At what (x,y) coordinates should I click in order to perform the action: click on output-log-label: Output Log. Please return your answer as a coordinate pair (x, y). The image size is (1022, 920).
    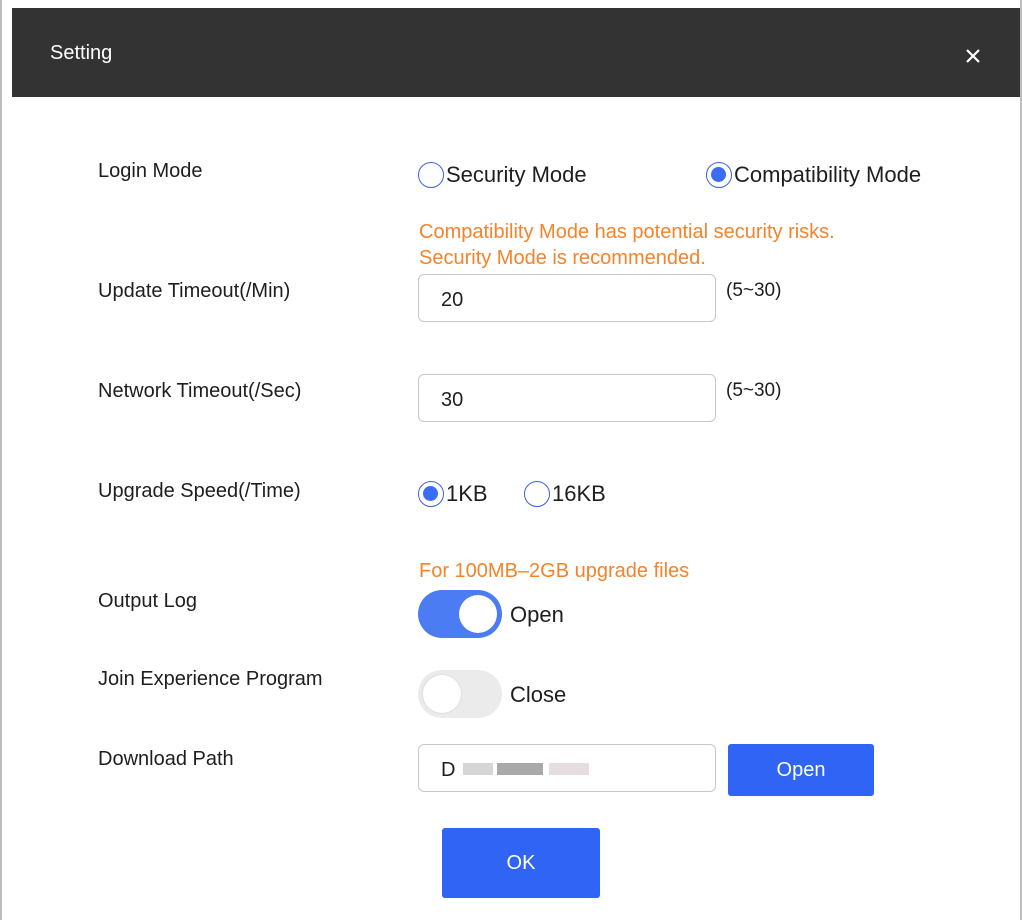
    Looking at the image, I should click on (147, 601).